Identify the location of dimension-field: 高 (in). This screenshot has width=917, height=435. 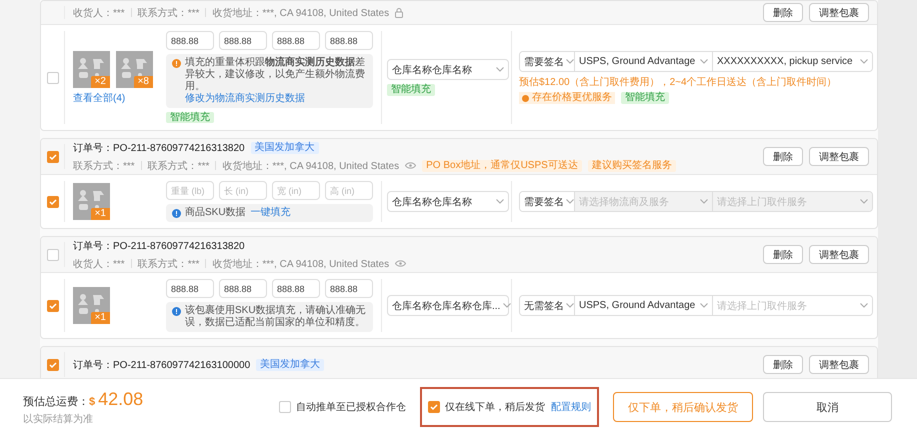
(349, 190).